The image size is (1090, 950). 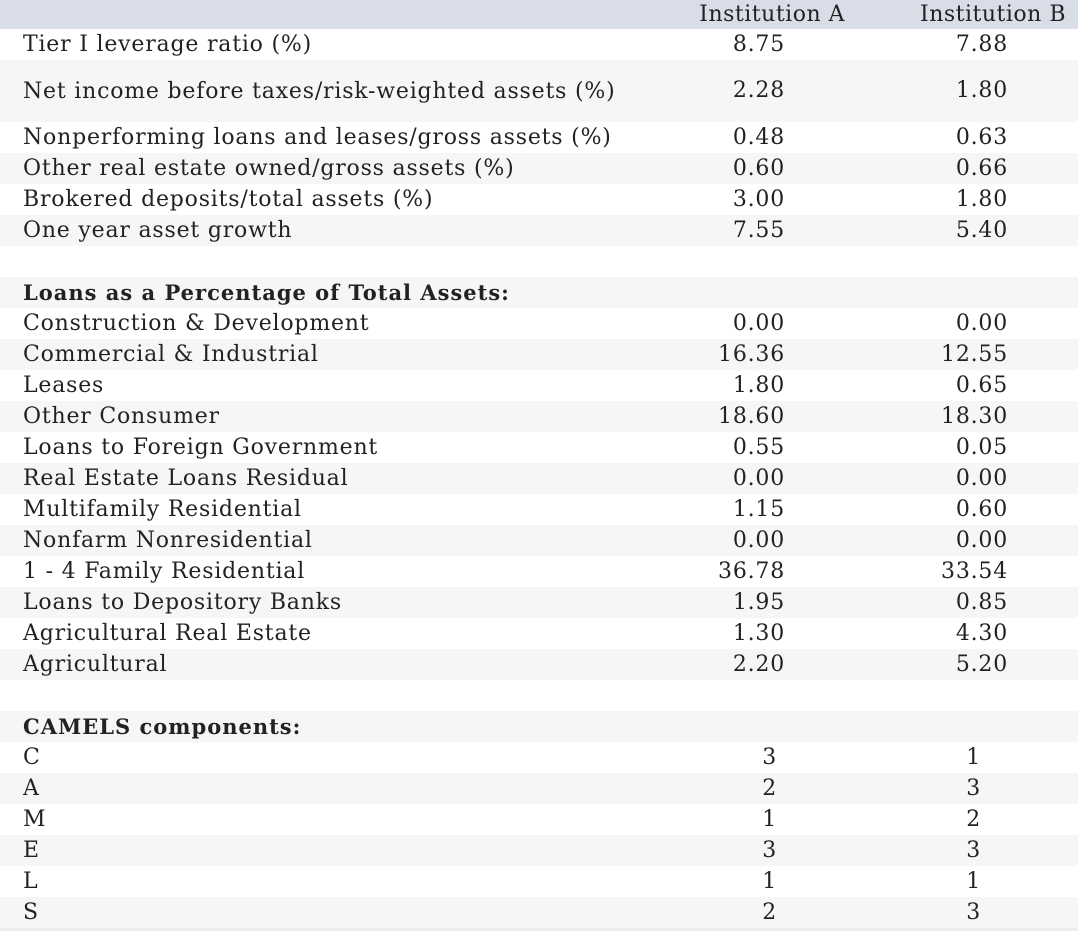 I want to click on row-label: Multifamily Residential, so click(x=162, y=509).